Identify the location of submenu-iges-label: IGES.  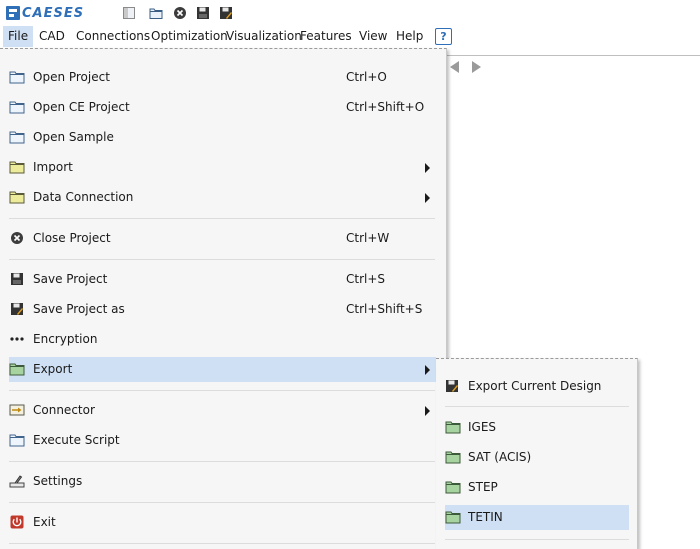
(482, 427).